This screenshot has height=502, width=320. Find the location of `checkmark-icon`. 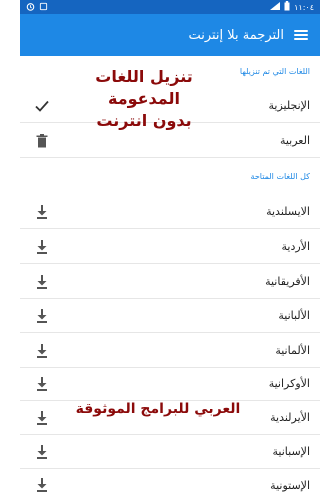

checkmark-icon is located at coordinates (42, 106).